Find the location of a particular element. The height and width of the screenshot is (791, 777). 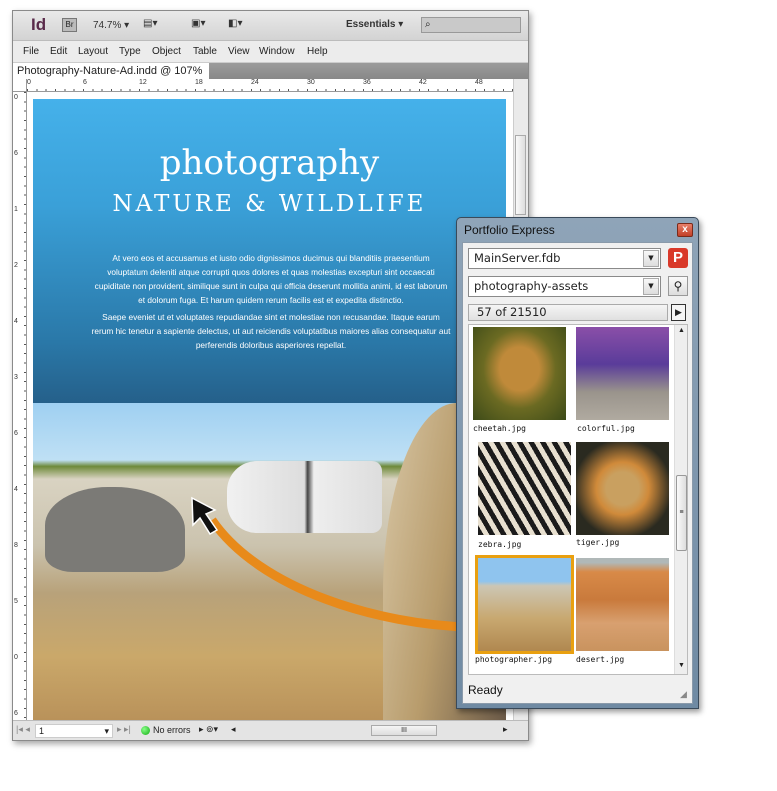

thumbnail-caption: desert.jpg is located at coordinates (600, 659).